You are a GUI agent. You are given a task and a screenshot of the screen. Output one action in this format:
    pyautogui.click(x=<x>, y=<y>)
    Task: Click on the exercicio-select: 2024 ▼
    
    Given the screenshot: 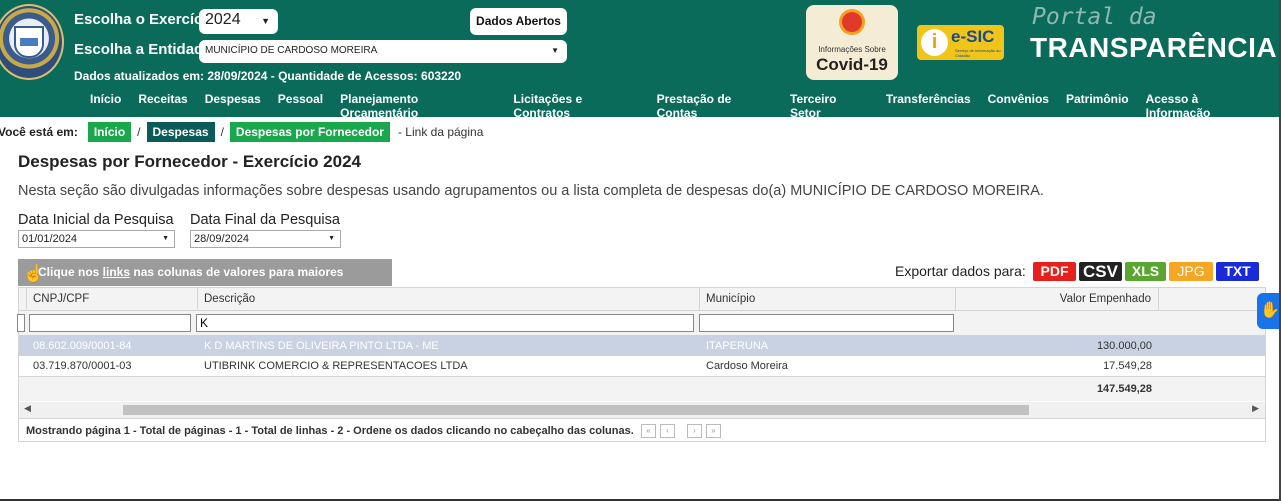 What is the action you would take?
    pyautogui.click(x=238, y=21)
    